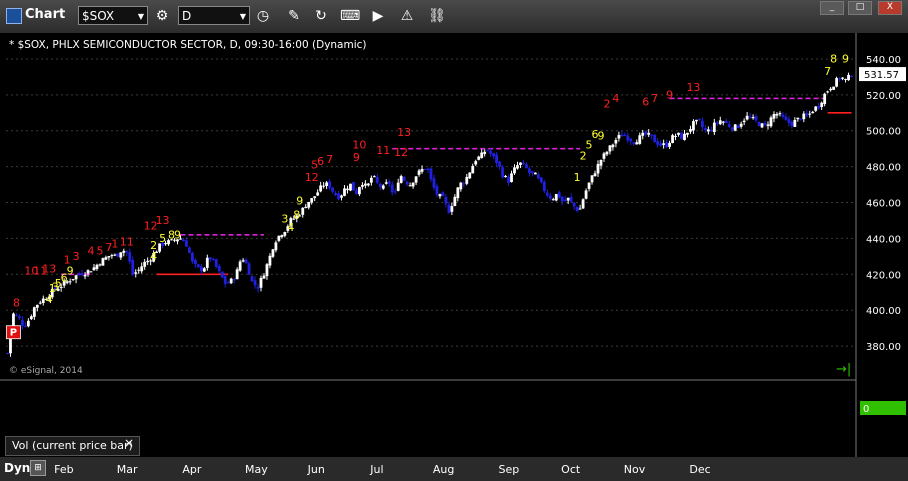 This screenshot has height=481, width=908. I want to click on keyboard-icon: ⌨, so click(350, 16).